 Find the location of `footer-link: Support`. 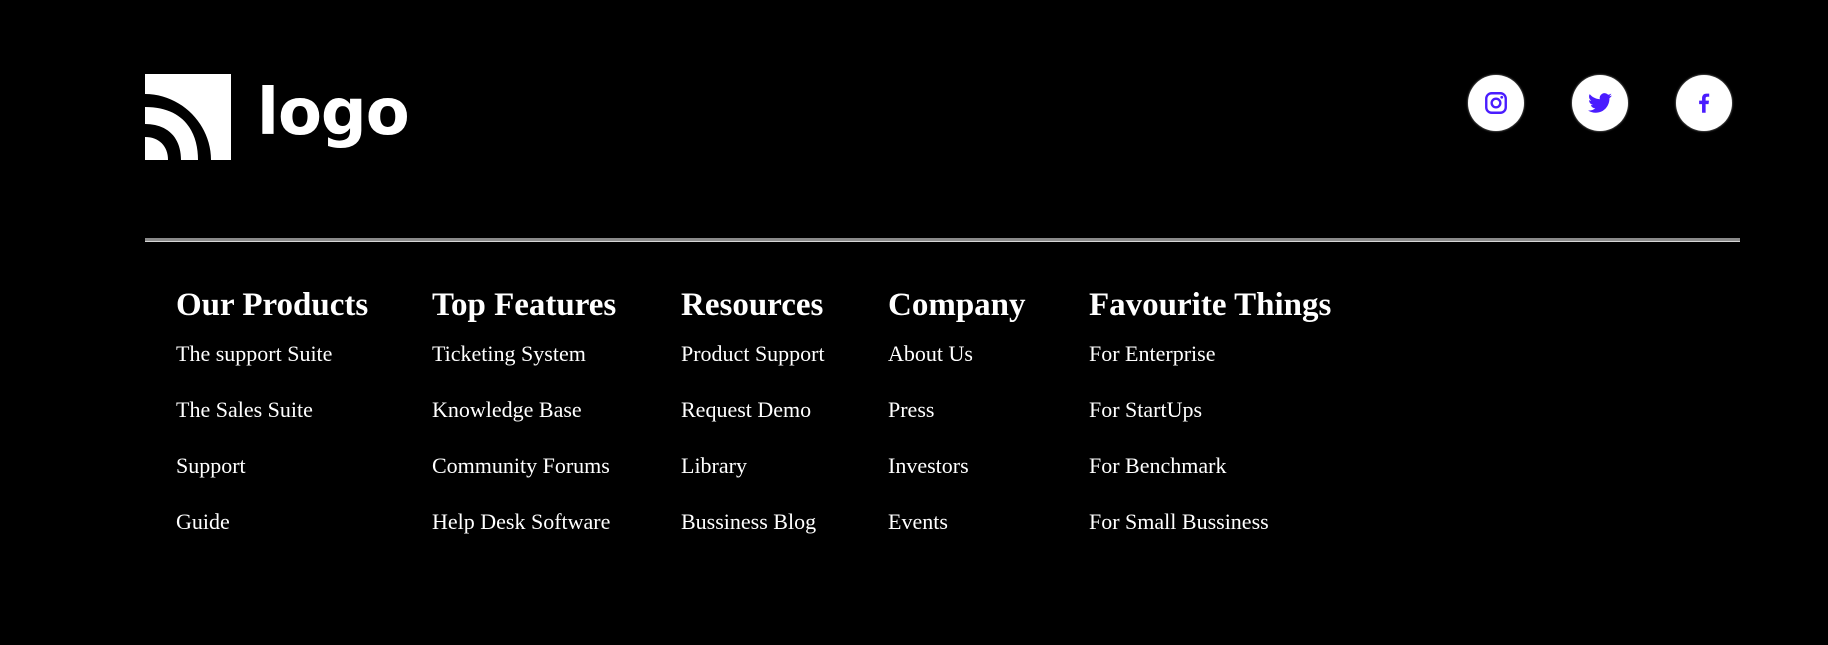

footer-link: Support is located at coordinates (272, 481).